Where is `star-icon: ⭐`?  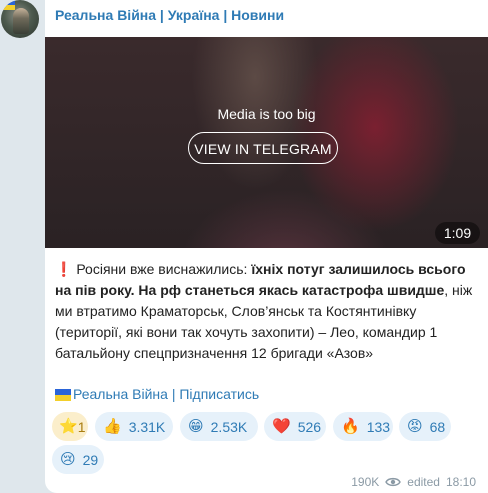
star-icon: ⭐ is located at coordinates (68, 426).